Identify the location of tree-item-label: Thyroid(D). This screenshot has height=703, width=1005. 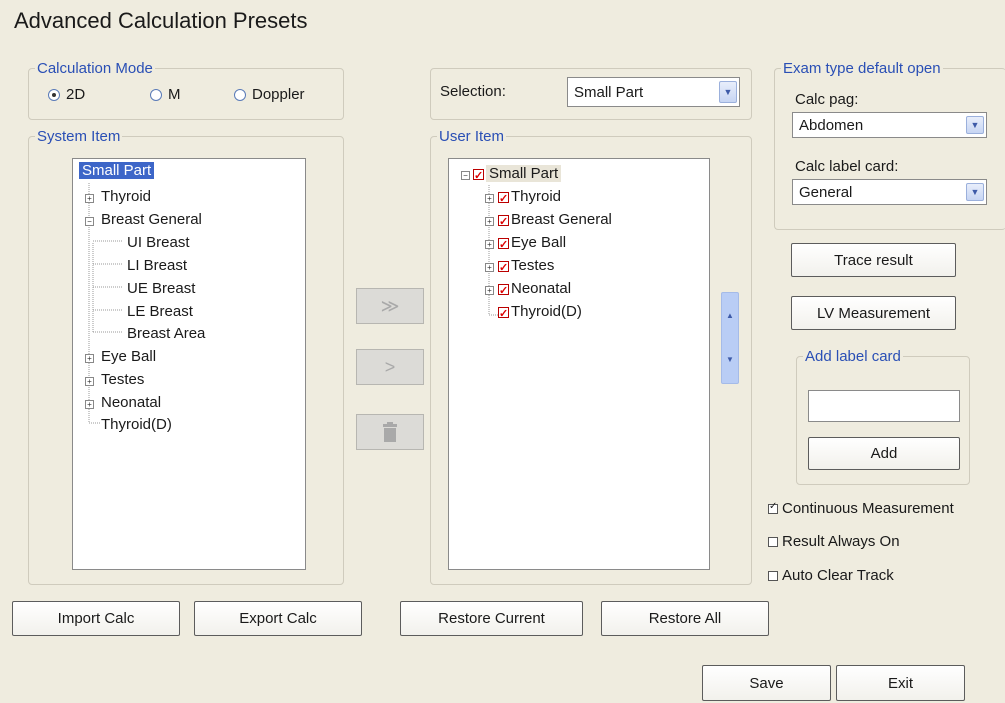
(546, 311).